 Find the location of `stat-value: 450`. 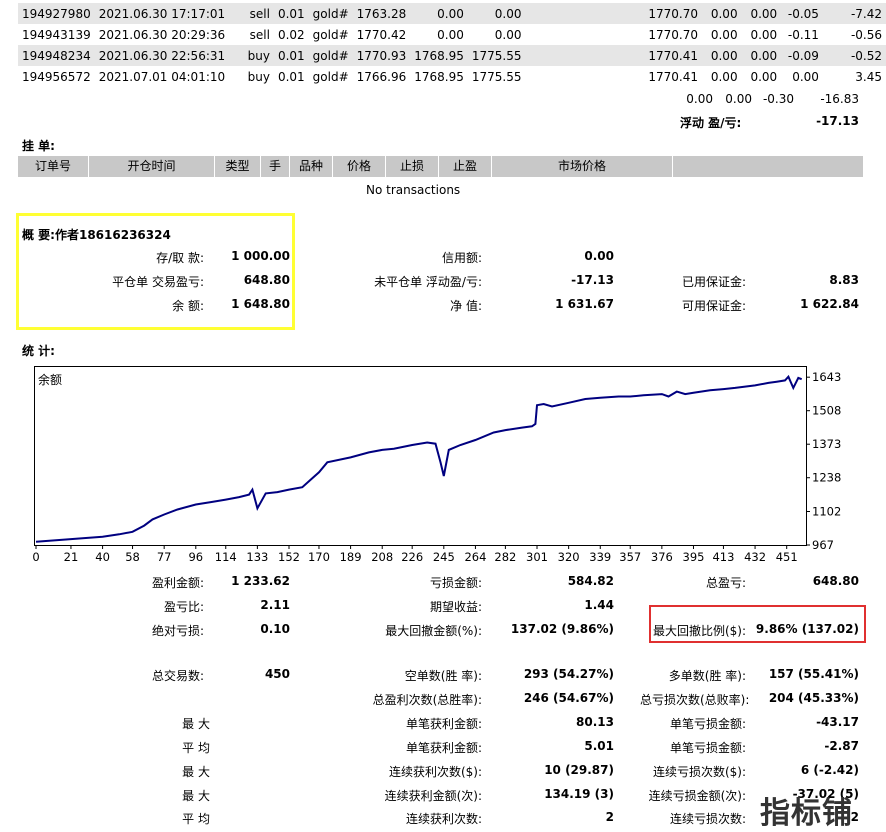

stat-value: 450 is located at coordinates (277, 674).